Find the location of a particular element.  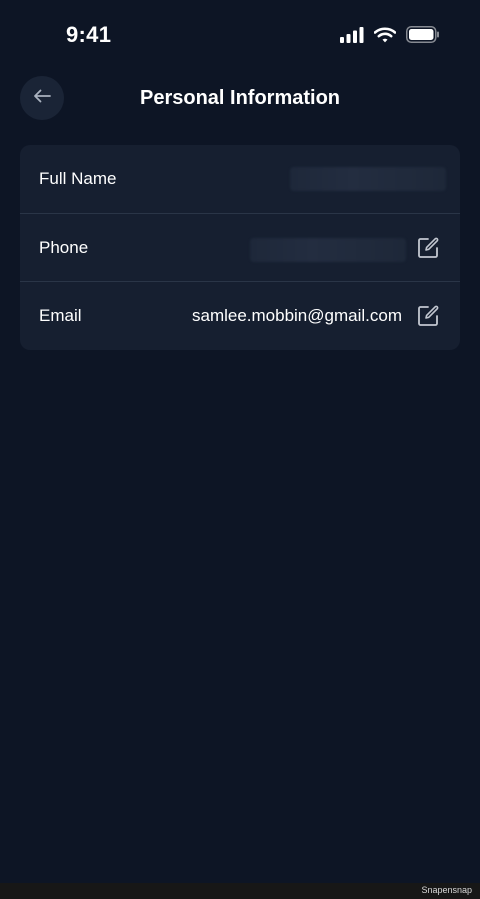

watermark-text: Snapensnap is located at coordinates (446, 890).